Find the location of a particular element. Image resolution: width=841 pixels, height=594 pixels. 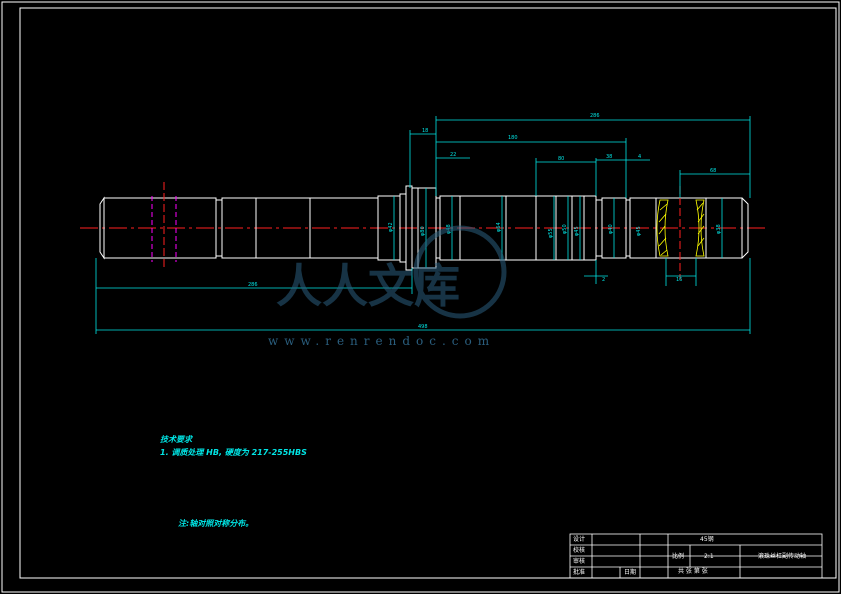

tb-checker-label: 校核 is located at coordinates (579, 550).